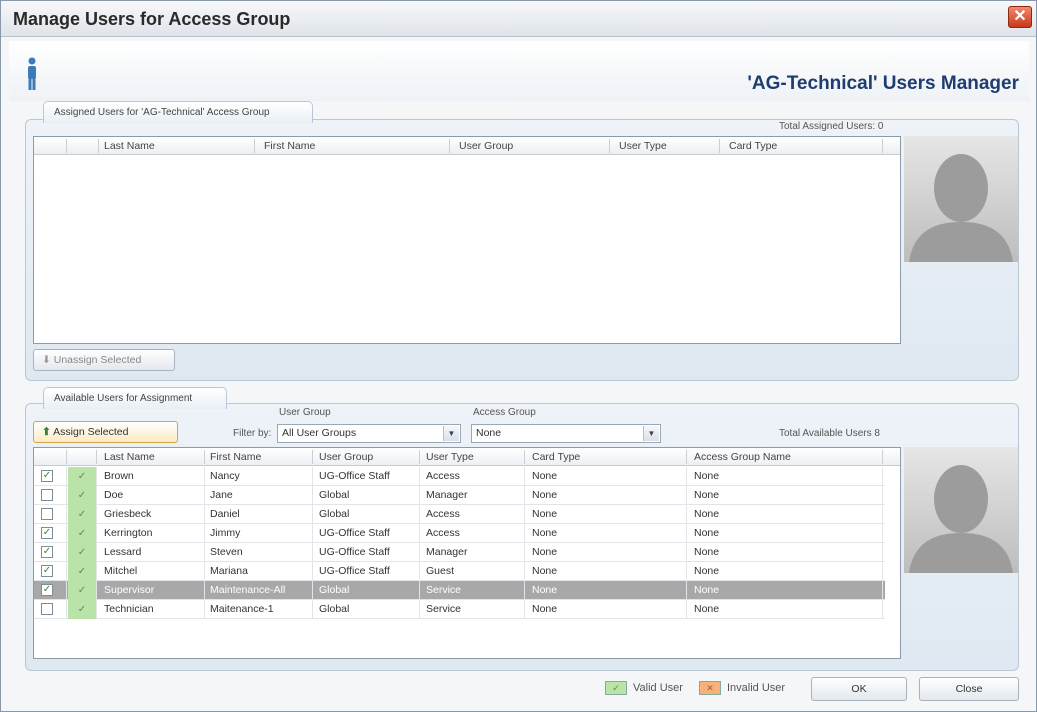 The image size is (1037, 712). Describe the element at coordinates (221, 495) in the screenshot. I see `cell-first: Jane` at that location.